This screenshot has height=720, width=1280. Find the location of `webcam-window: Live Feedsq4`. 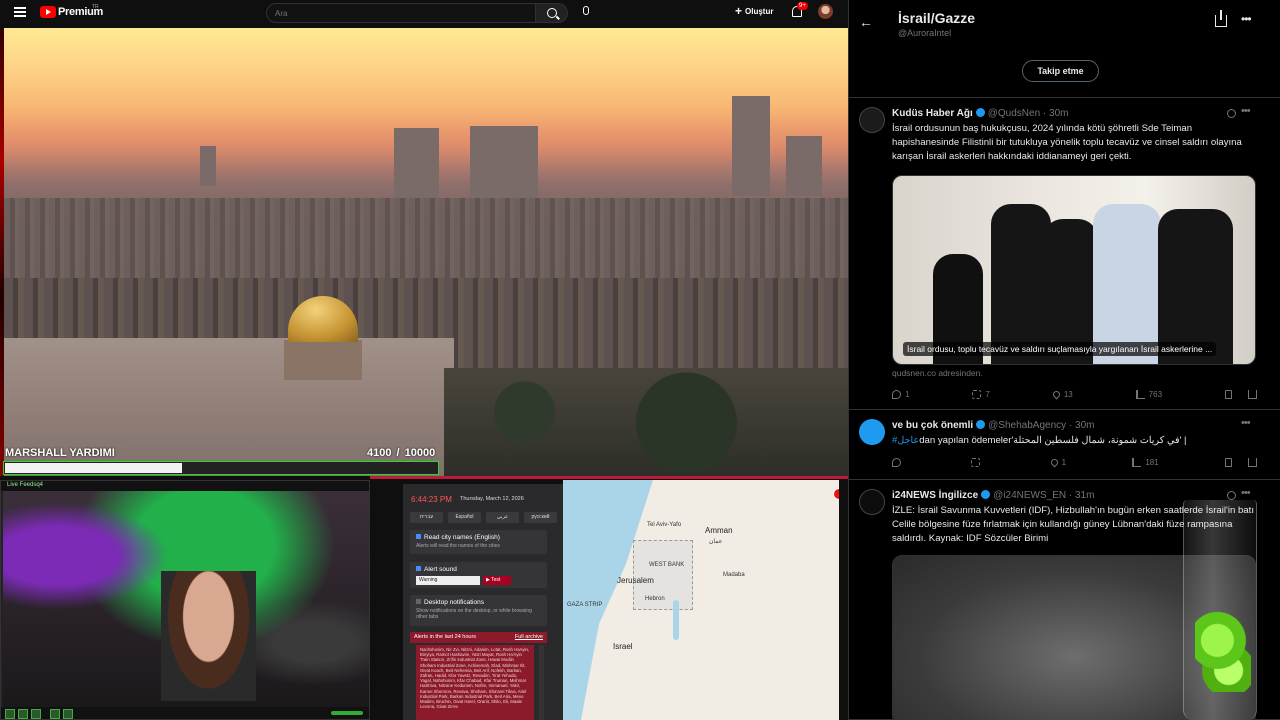

webcam-window: Live Feedsq4 is located at coordinates (185, 600).